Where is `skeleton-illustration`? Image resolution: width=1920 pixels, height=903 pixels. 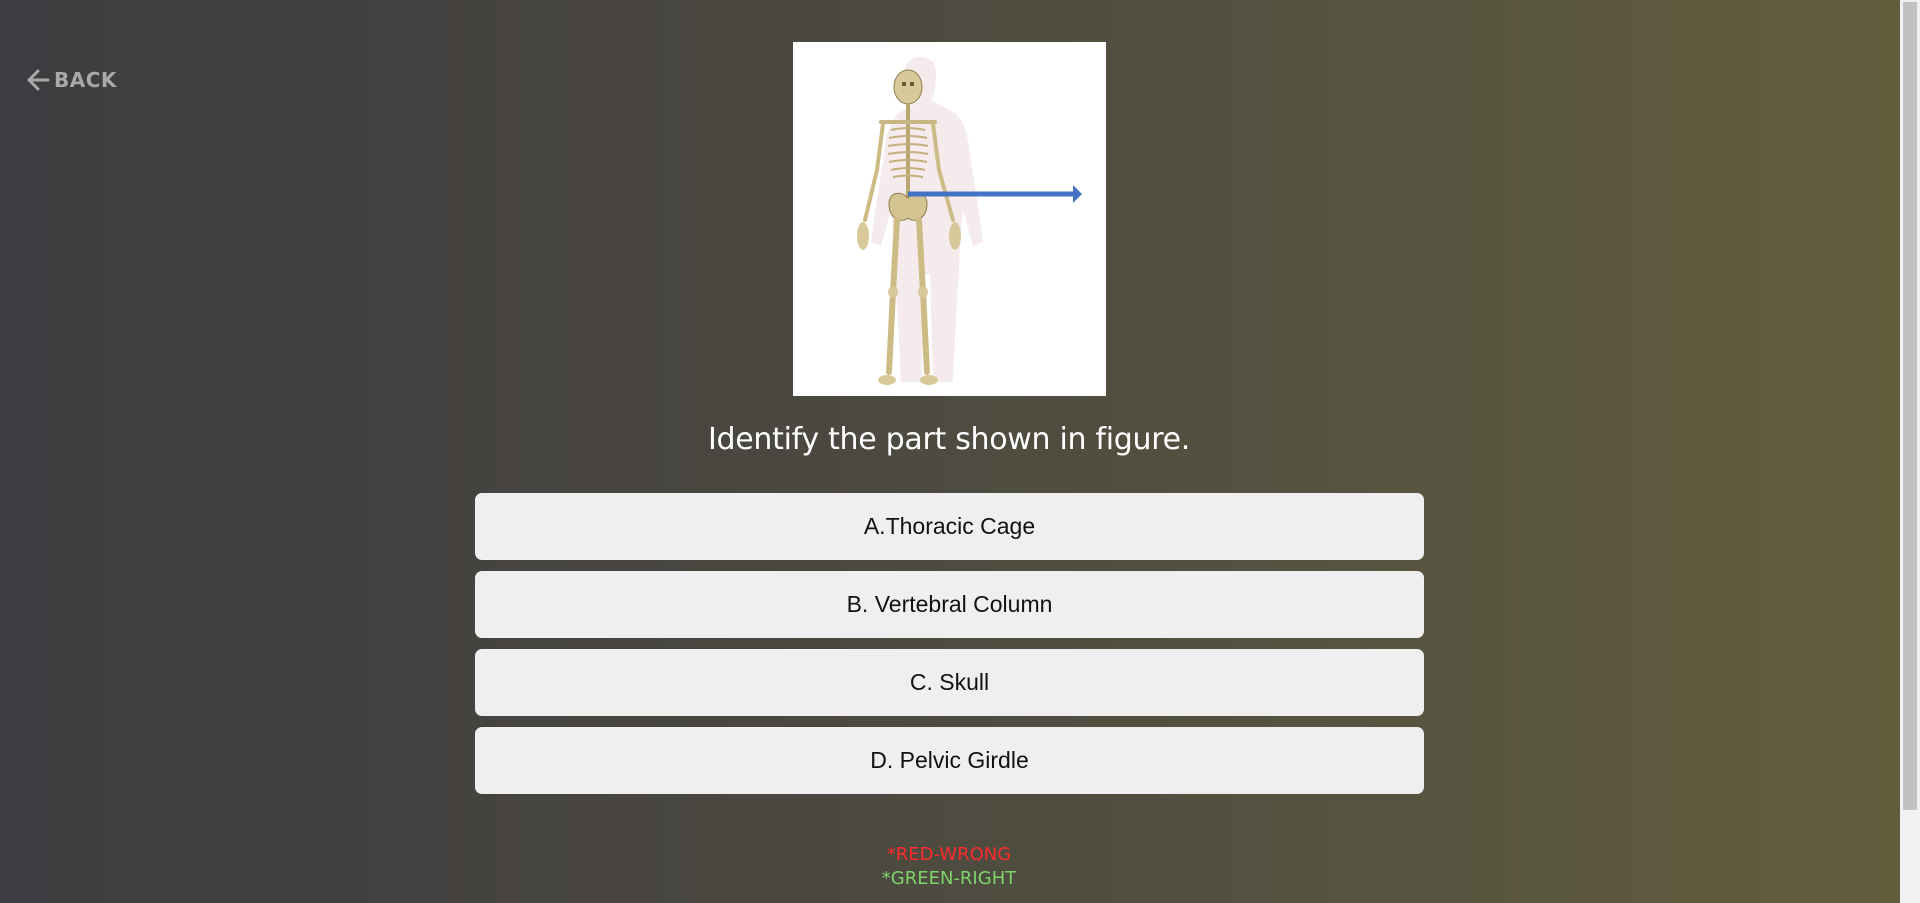 skeleton-illustration is located at coordinates (969, 220).